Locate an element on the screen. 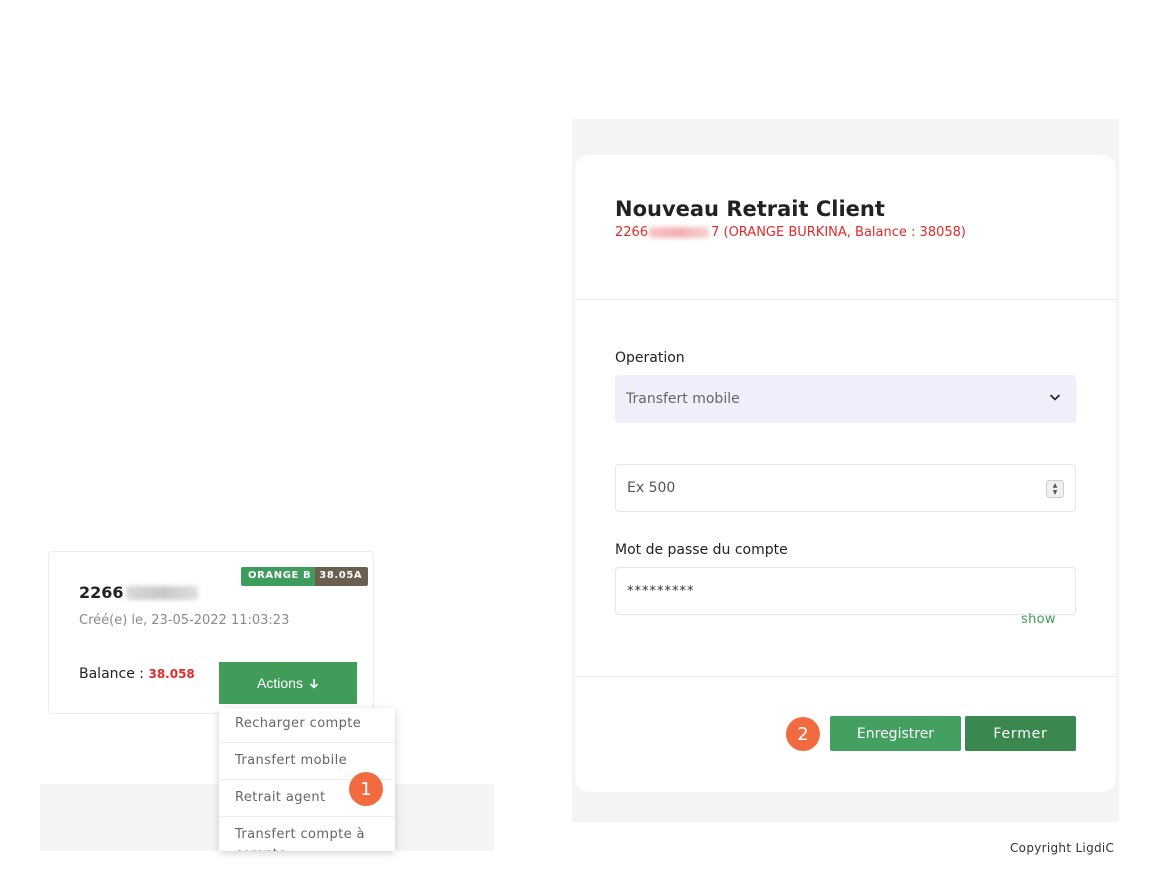 The height and width of the screenshot is (891, 1159). account-number: 2266 is located at coordinates (138, 592).